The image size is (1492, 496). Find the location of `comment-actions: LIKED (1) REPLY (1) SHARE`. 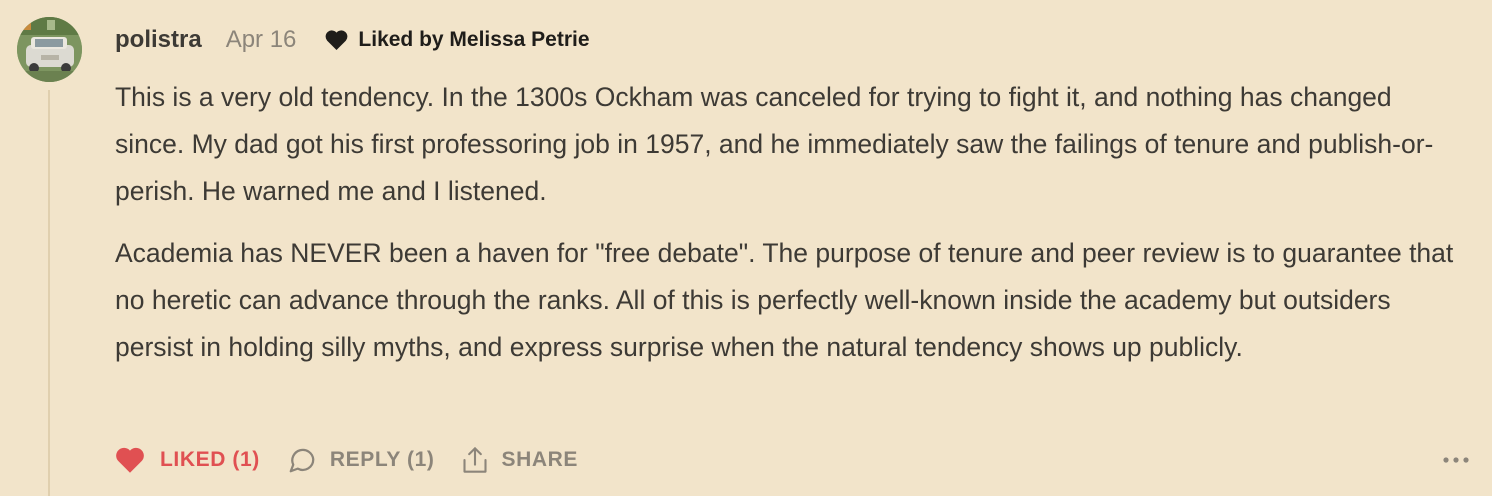

comment-actions: LIKED (1) REPLY (1) SHARE is located at coordinates (345, 460).